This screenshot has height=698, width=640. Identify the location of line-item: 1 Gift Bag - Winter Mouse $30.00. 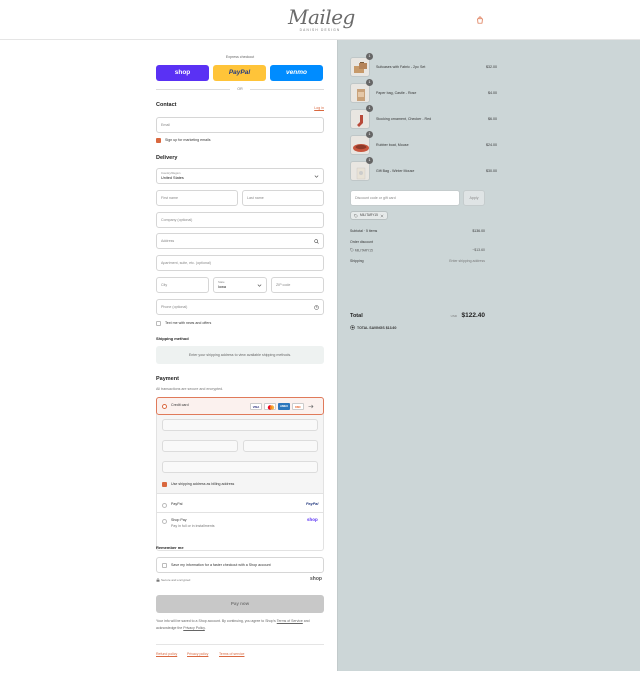
(423, 170).